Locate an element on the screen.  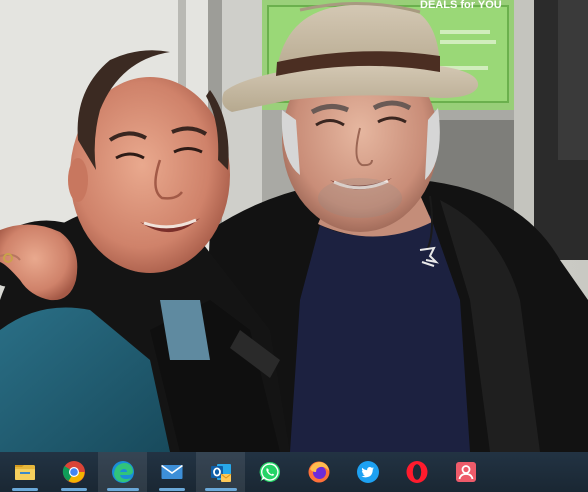
taskbar-chrome is located at coordinates (73, 472).